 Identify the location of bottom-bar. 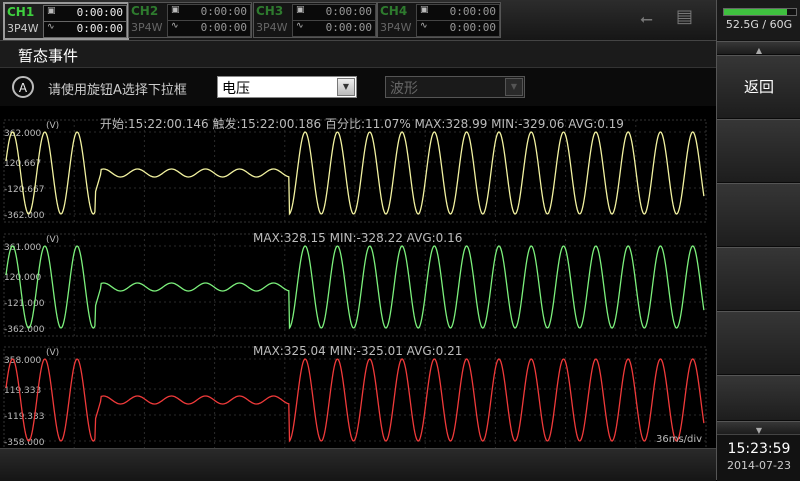
(358, 464).